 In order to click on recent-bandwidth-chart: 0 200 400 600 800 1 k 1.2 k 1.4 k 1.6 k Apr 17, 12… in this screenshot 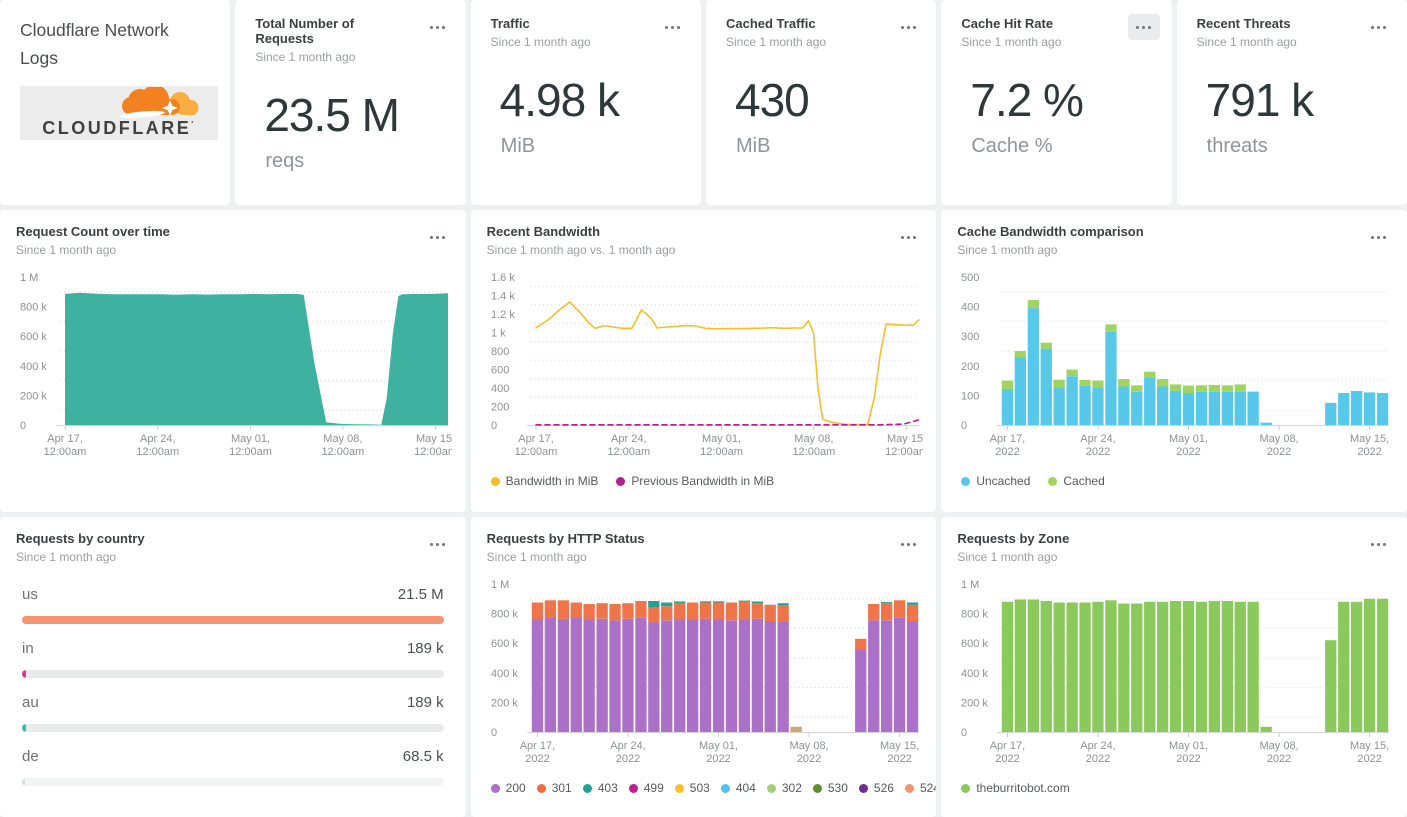, I will do `click(707, 367)`.